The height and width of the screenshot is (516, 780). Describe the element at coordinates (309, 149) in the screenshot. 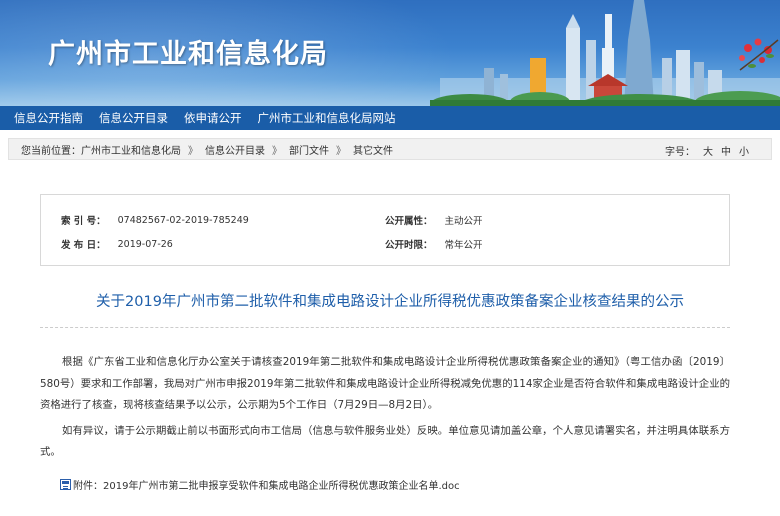

I see `breadcrumb-item-dept-docs: 部门文件` at that location.